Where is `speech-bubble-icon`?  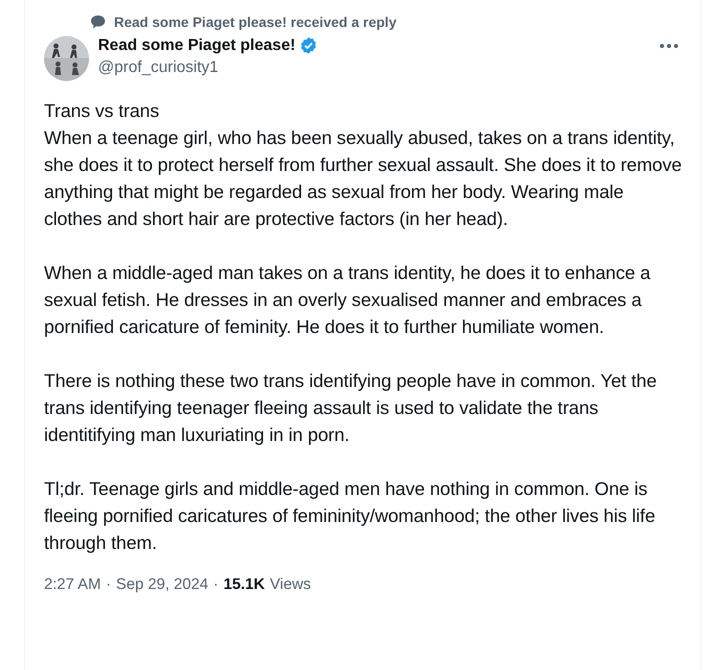
speech-bubble-icon is located at coordinates (98, 22).